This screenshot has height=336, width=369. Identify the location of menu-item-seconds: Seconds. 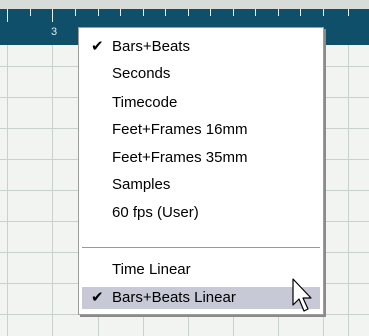
(201, 74).